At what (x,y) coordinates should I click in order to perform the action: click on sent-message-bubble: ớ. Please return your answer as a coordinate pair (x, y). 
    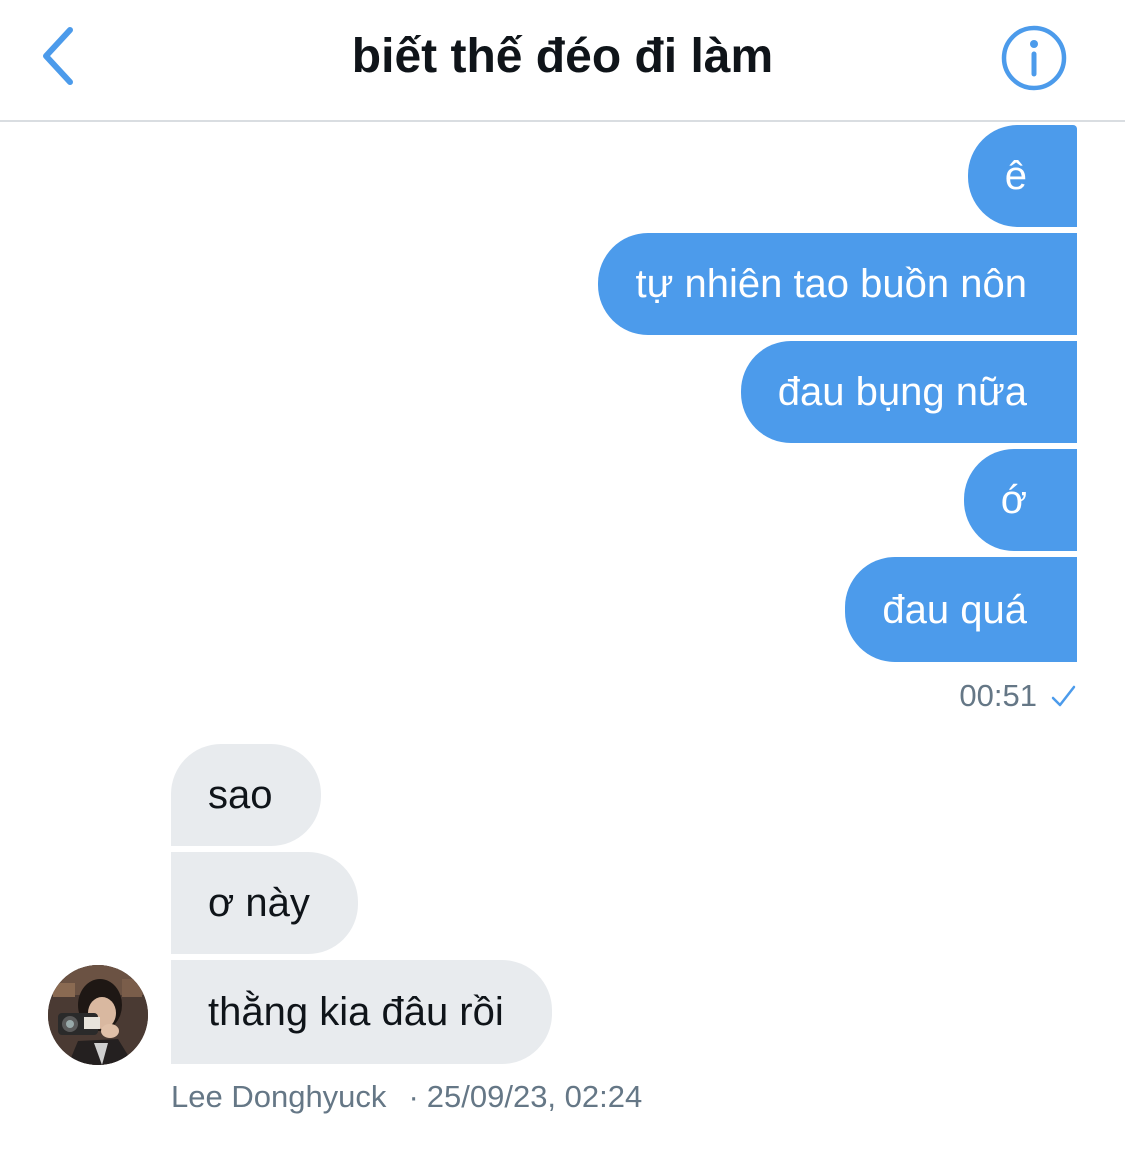
    Looking at the image, I should click on (1020, 500).